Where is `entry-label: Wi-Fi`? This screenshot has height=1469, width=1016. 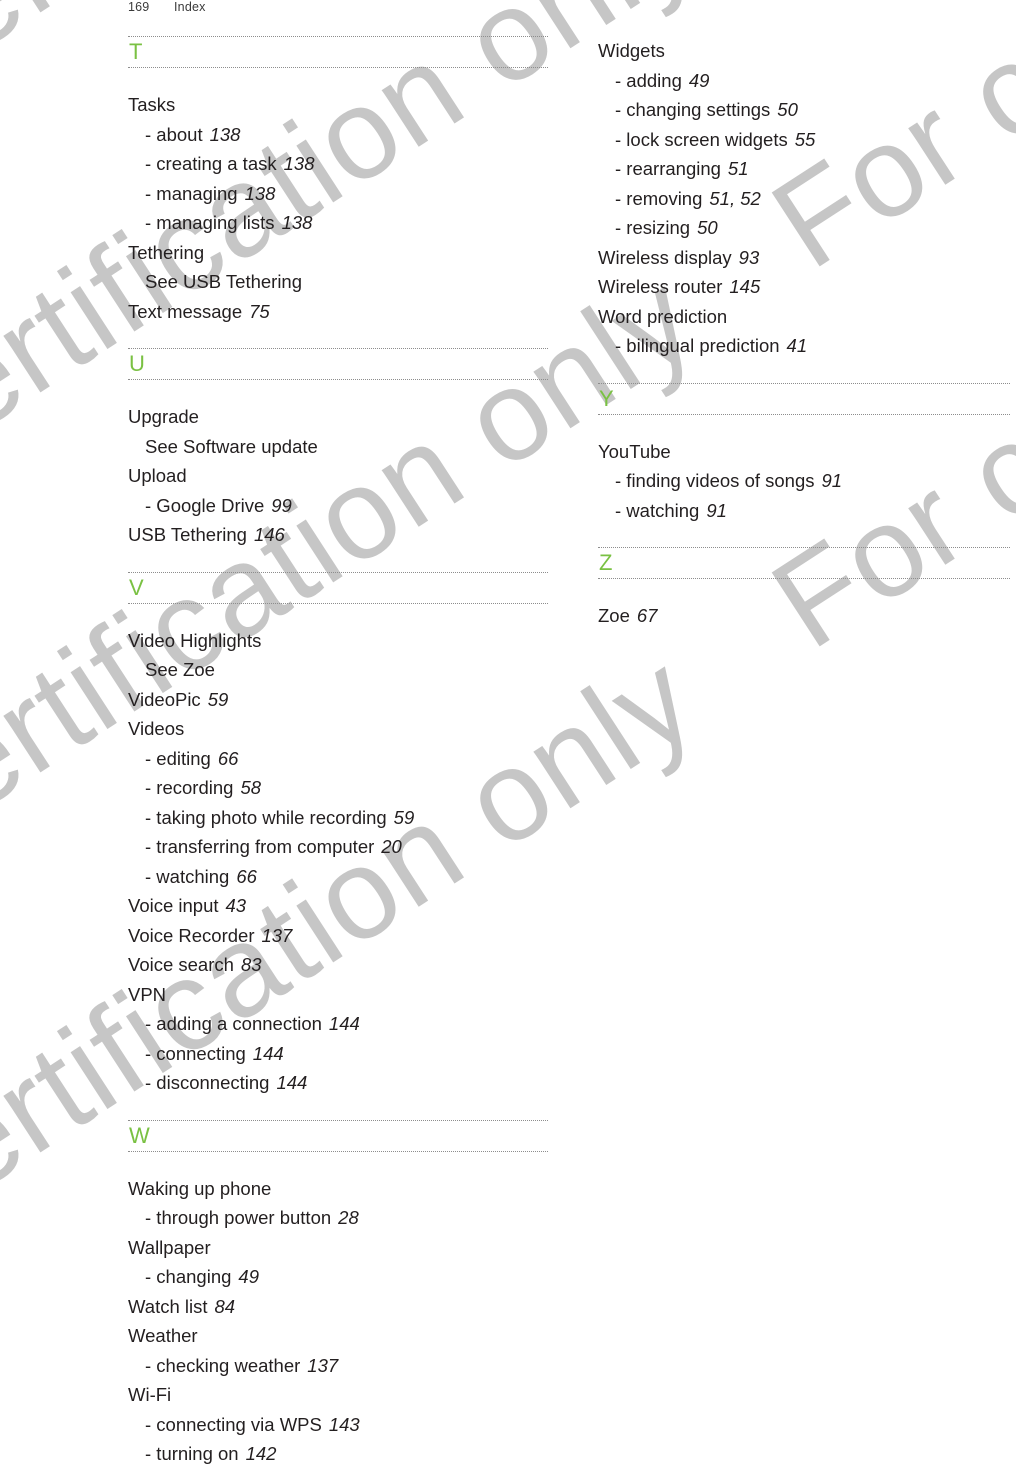
entry-label: Wi-Fi is located at coordinates (150, 1394).